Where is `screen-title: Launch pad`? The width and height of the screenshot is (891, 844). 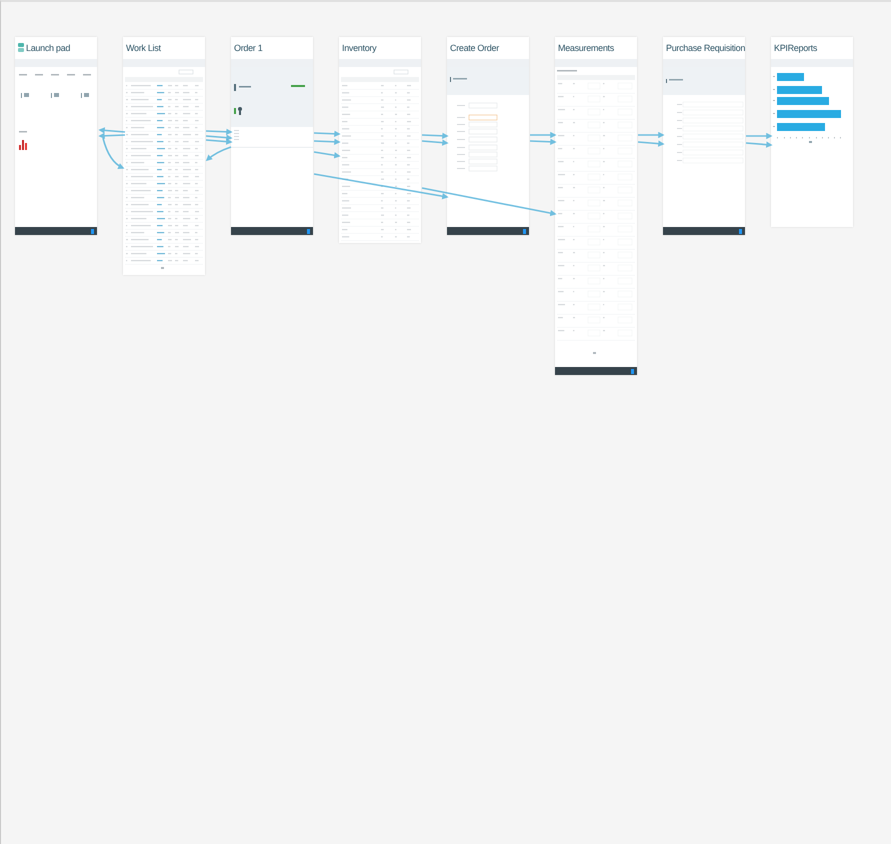
screen-title: Launch pad is located at coordinates (48, 48).